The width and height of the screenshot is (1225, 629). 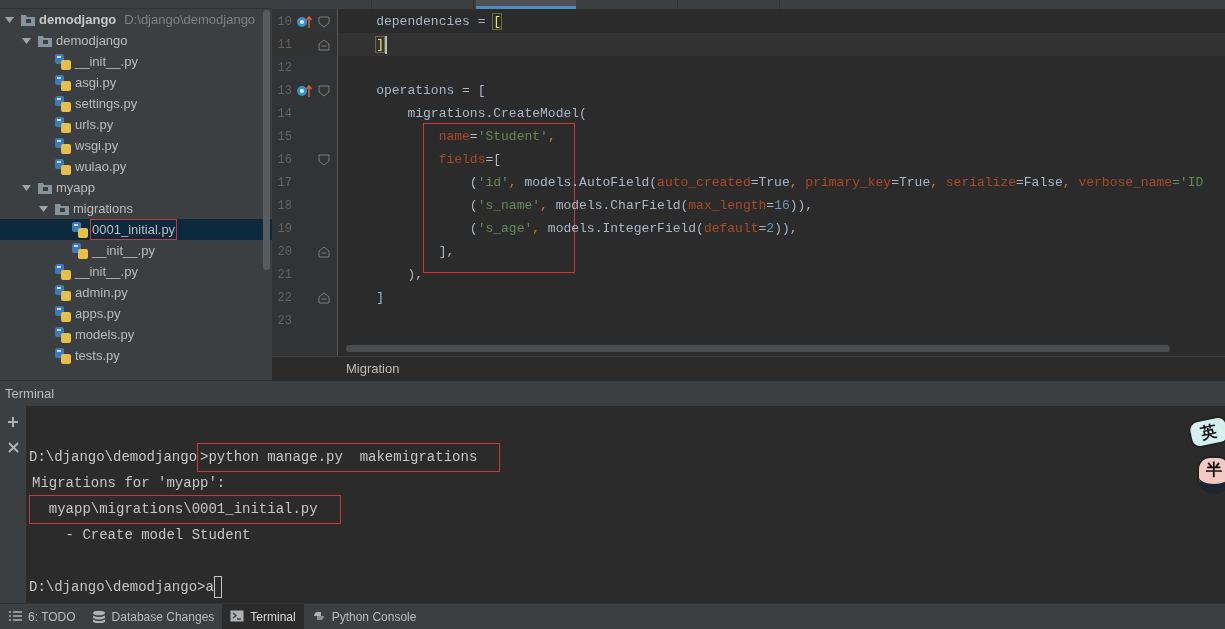 I want to click on add-icon, so click(x=13, y=422).